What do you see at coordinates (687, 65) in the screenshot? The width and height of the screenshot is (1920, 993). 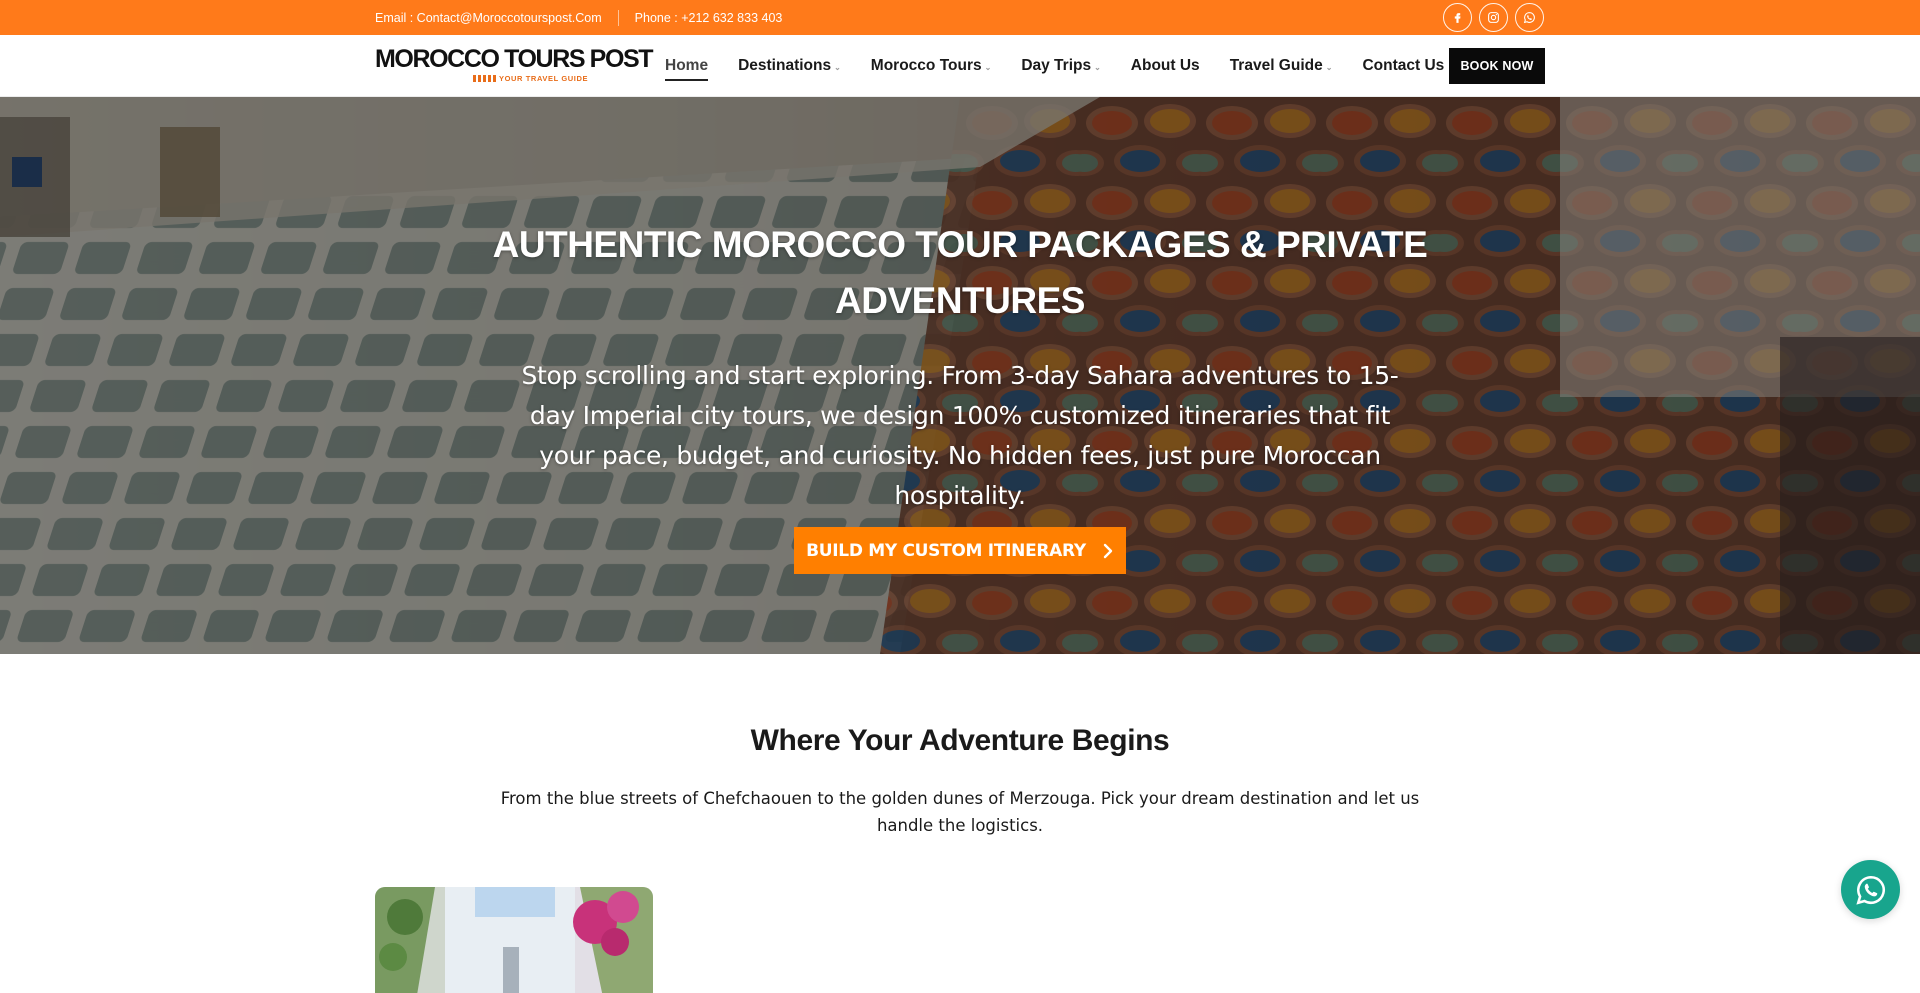 I see `nav-label: Home` at bounding box center [687, 65].